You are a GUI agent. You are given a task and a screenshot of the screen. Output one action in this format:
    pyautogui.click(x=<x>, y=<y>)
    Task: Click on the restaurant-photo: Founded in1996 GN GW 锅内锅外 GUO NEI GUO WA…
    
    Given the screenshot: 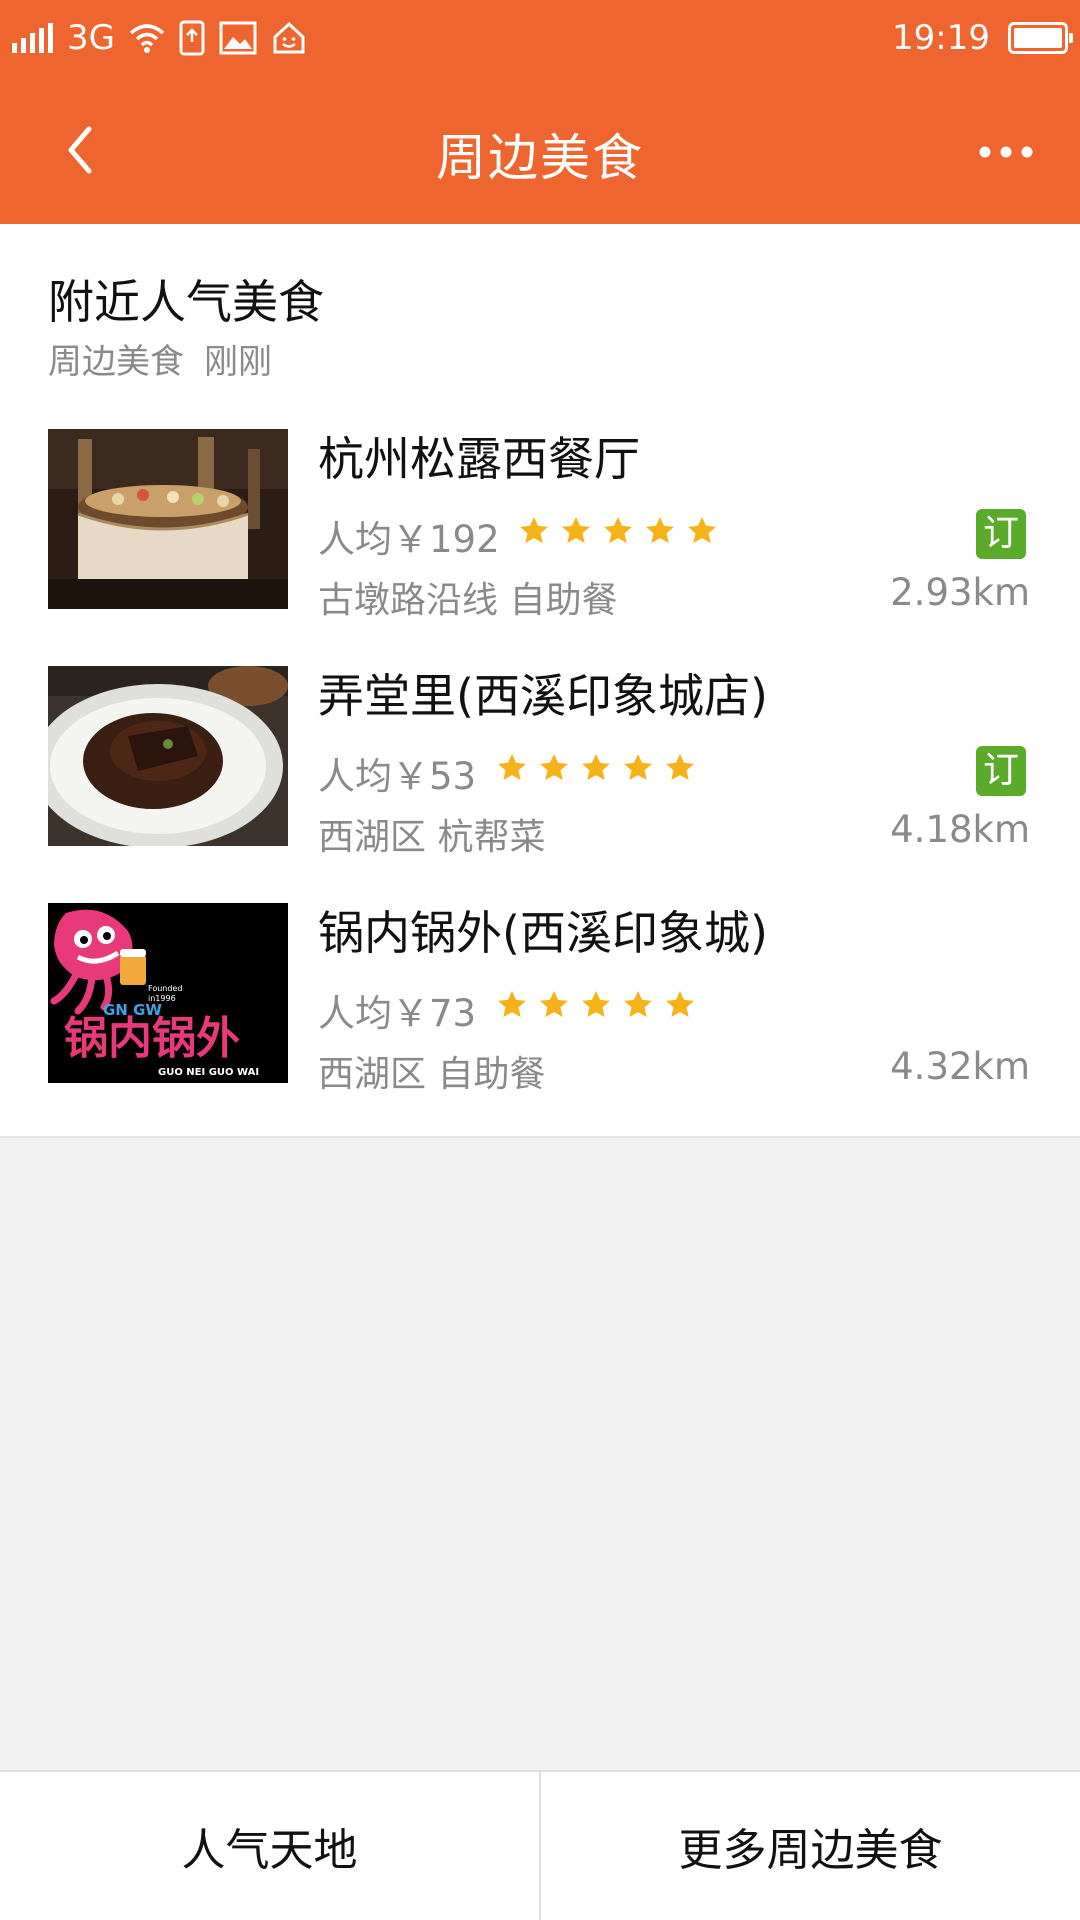 What is the action you would take?
    pyautogui.click(x=168, y=993)
    